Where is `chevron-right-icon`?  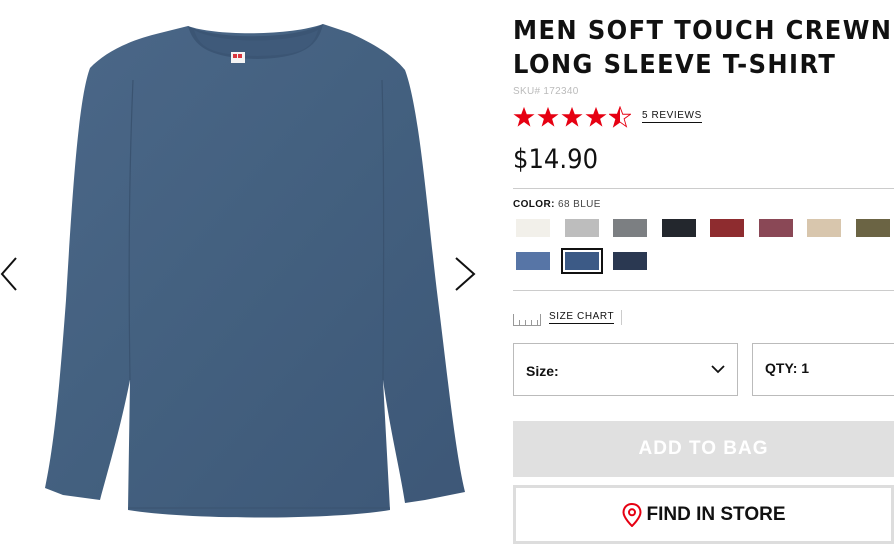 chevron-right-icon is located at coordinates (465, 274).